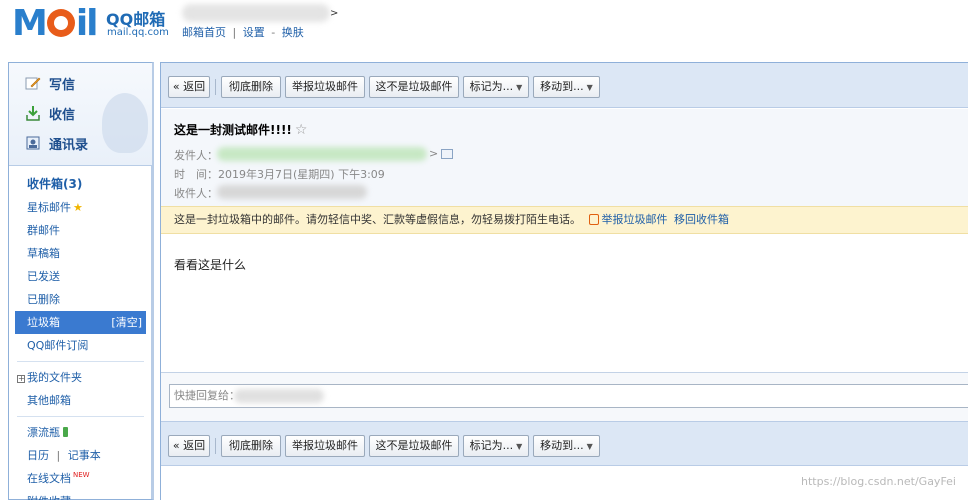 The height and width of the screenshot is (500, 968). Describe the element at coordinates (84, 455) in the screenshot. I see `app-notebook: 记事本` at that location.